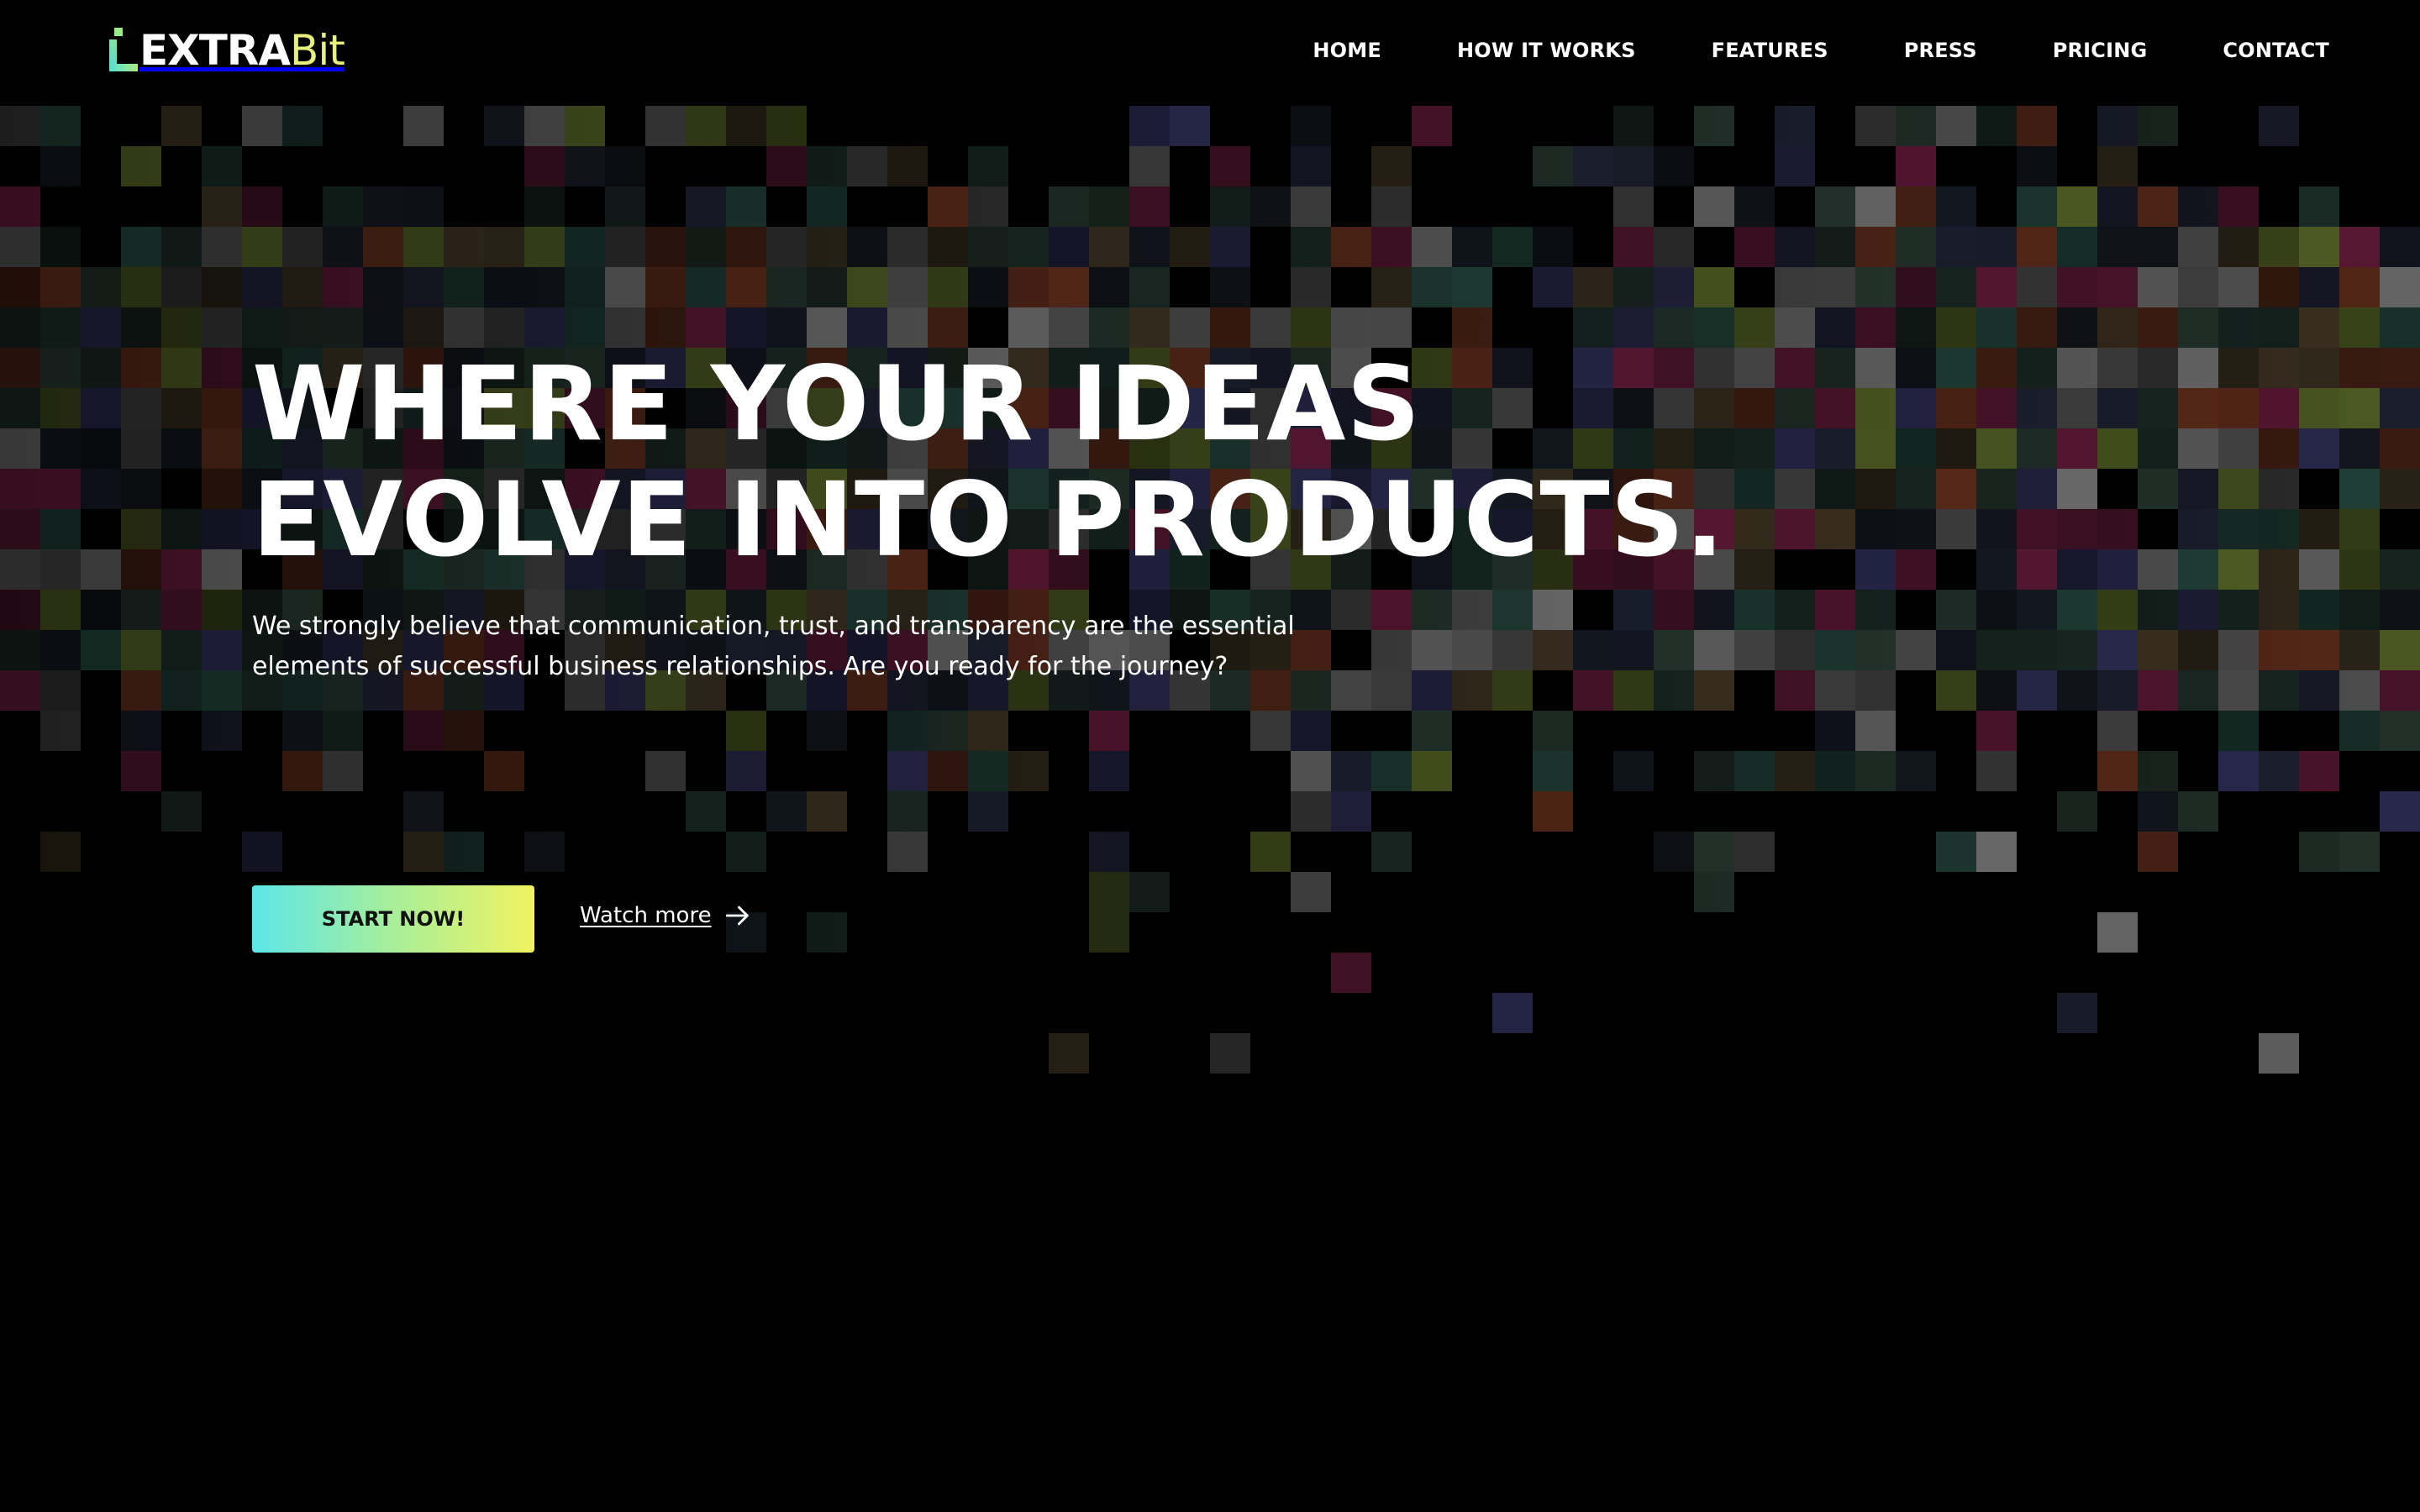  What do you see at coordinates (1940, 50) in the screenshot?
I see `nav-item-press: PRESS` at bounding box center [1940, 50].